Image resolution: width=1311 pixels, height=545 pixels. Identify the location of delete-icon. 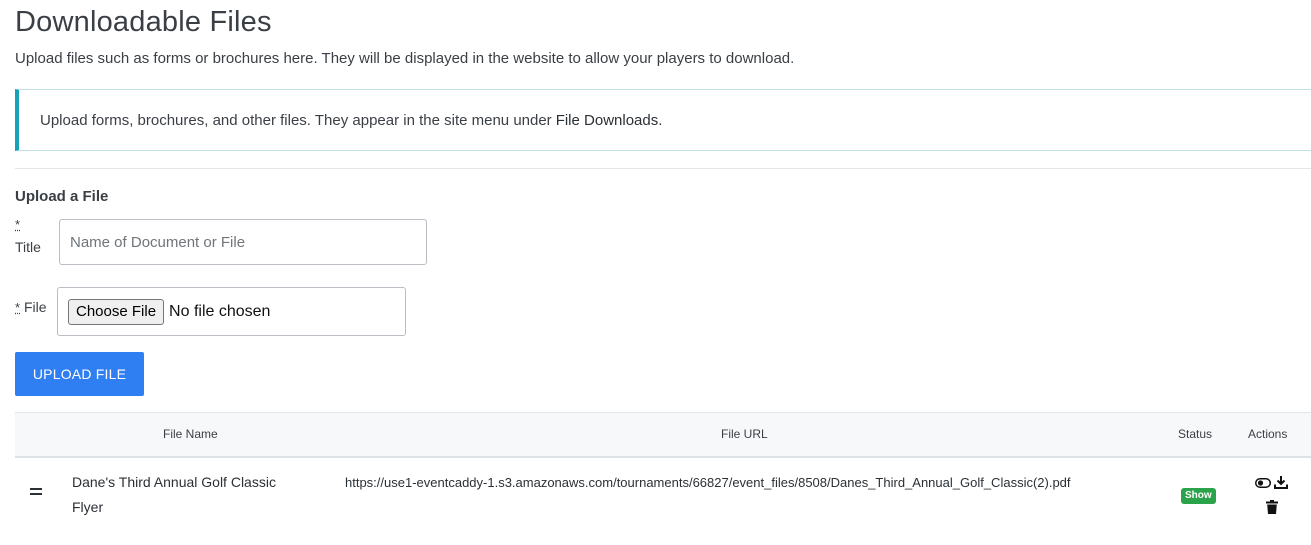
(1272, 508).